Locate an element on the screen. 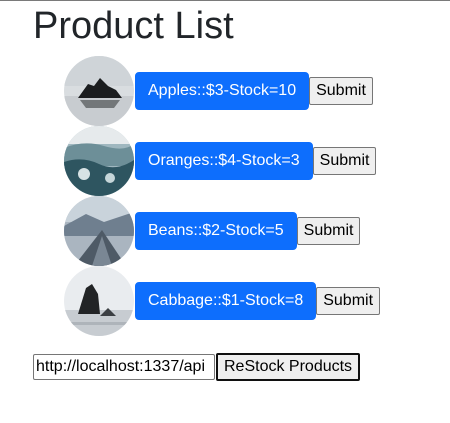  restock-form: ReStock Products is located at coordinates (197, 367).